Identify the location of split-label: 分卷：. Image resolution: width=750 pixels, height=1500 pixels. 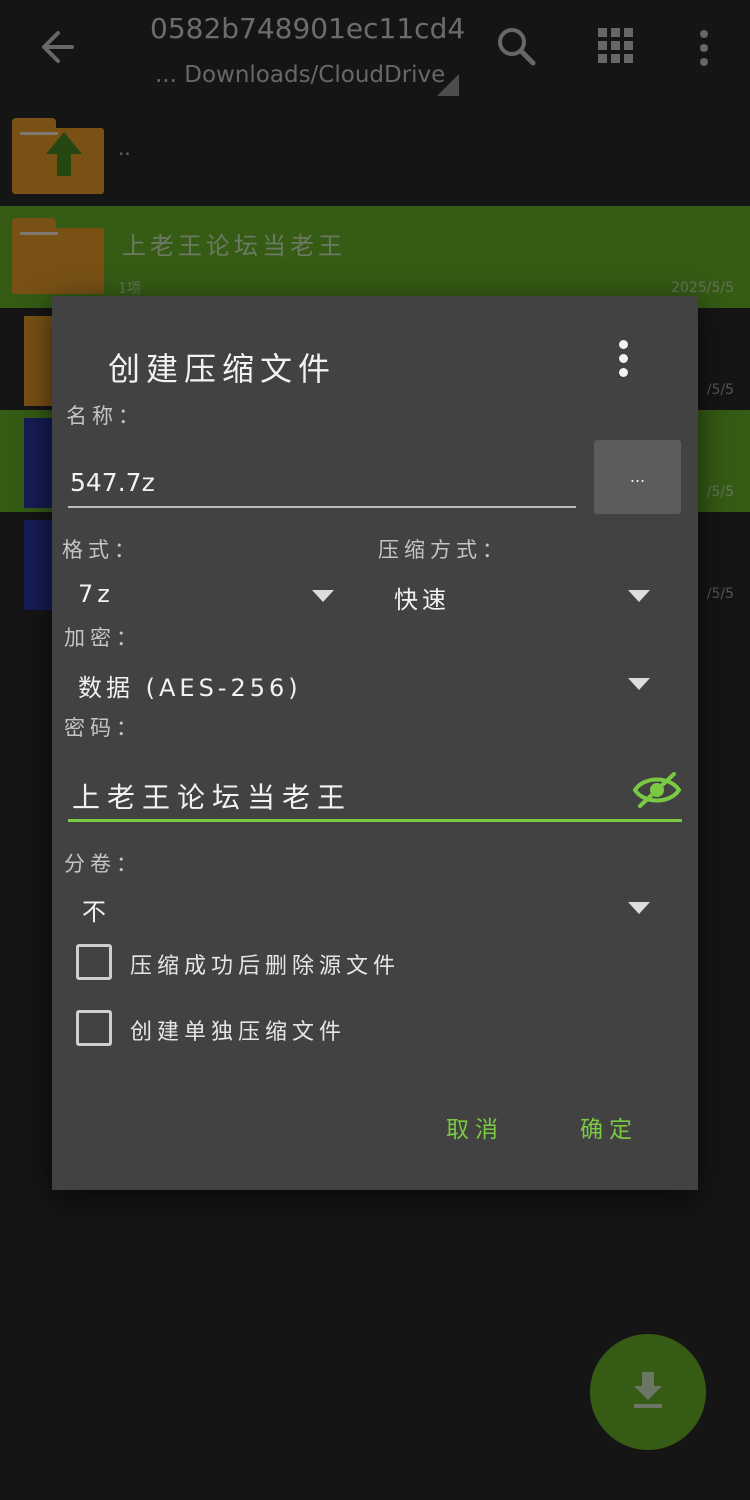
(103, 864).